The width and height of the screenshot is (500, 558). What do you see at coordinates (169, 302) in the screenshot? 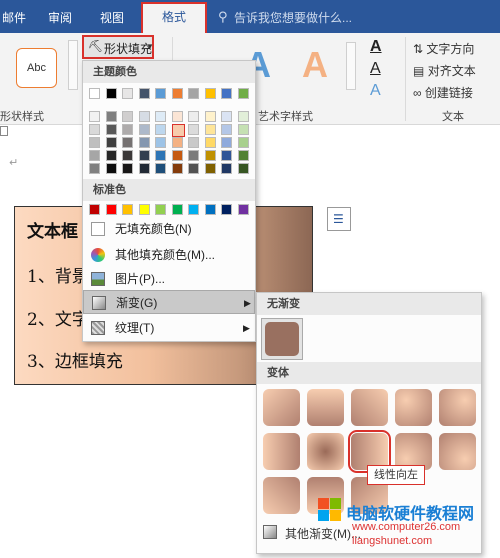
I see `gradient-item: 渐变(G) ▶` at bounding box center [169, 302].